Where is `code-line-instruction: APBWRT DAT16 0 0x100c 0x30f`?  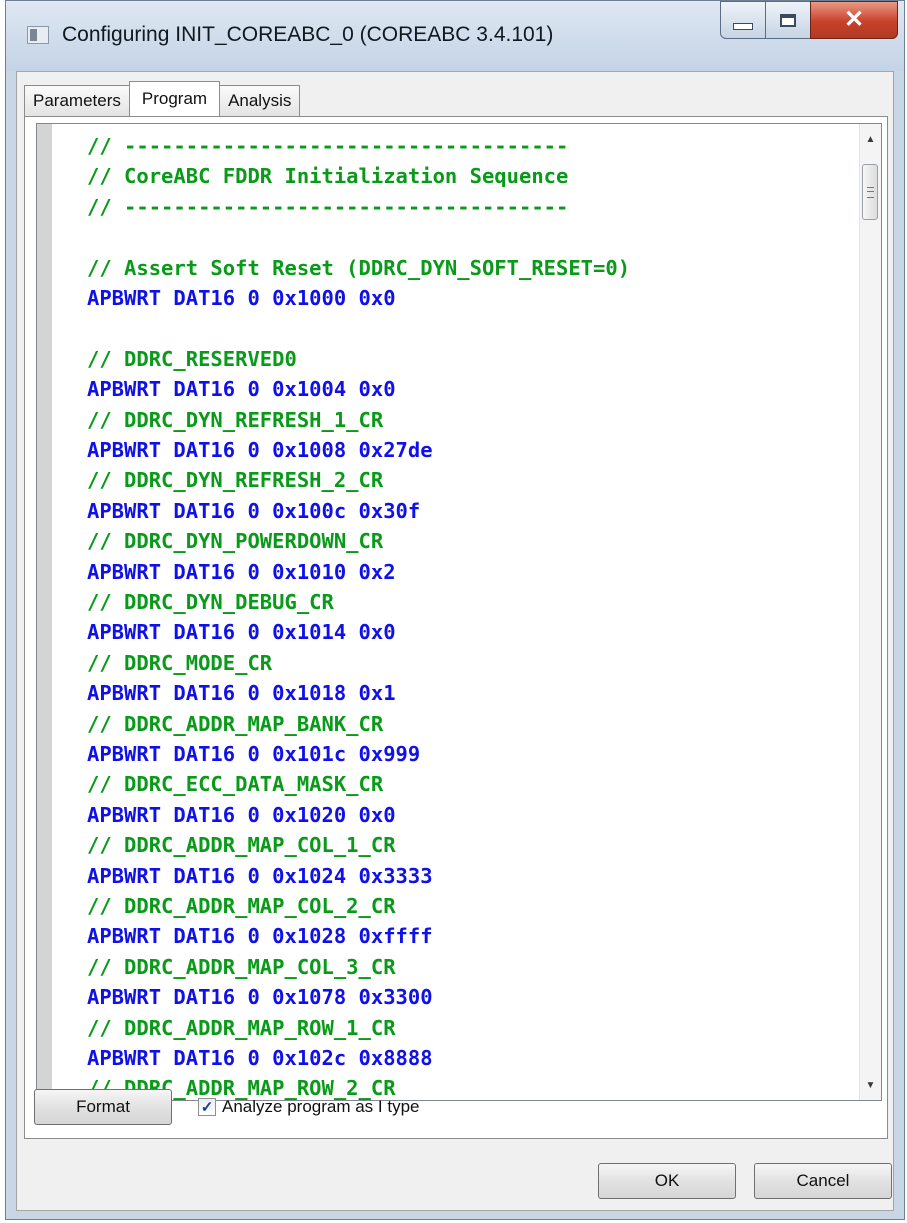
code-line-instruction: APBWRT DAT16 0 0x100c 0x30f is located at coordinates (254, 510).